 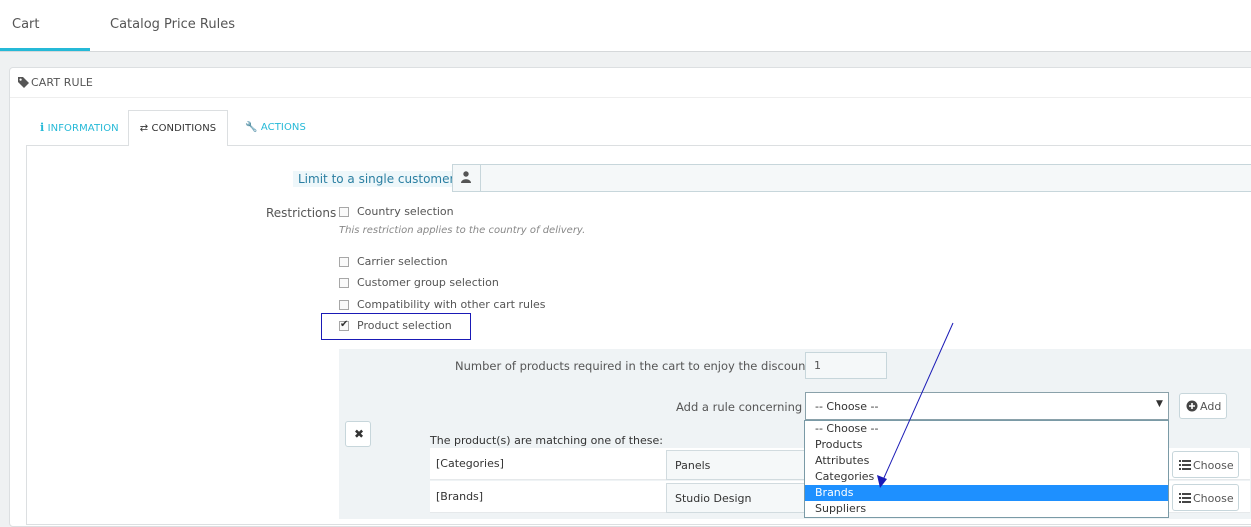 I want to click on user-addon, so click(x=467, y=178).